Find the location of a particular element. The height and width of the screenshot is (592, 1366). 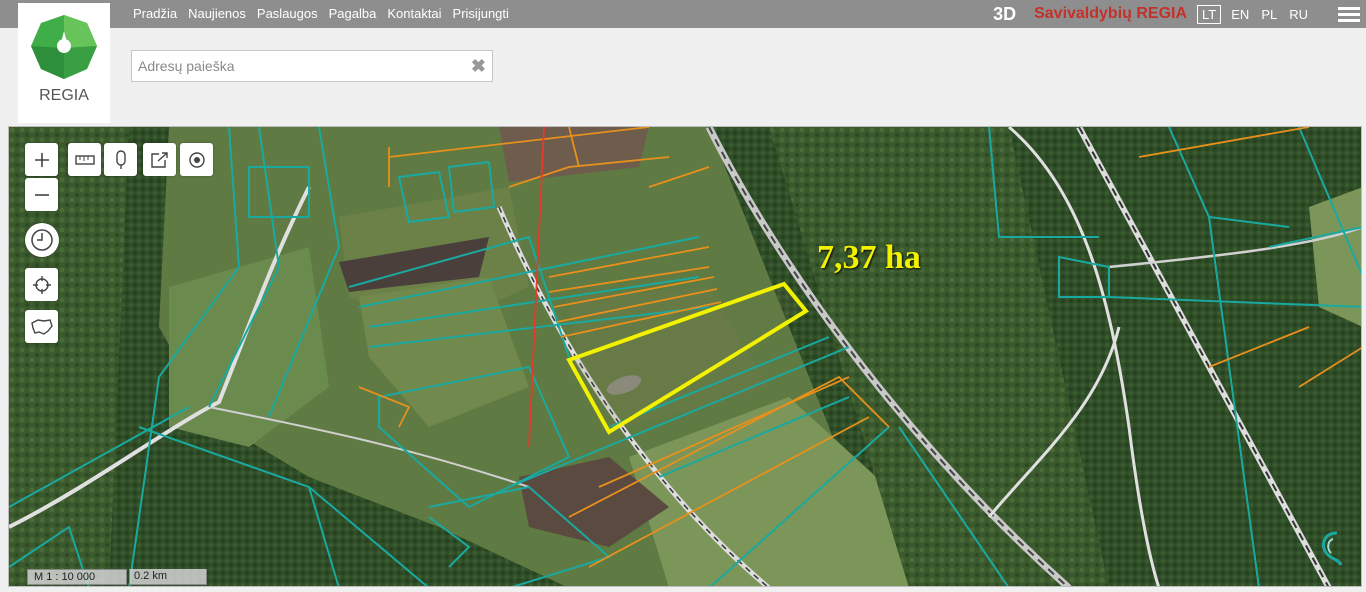

address-search: ✖ is located at coordinates (312, 66).